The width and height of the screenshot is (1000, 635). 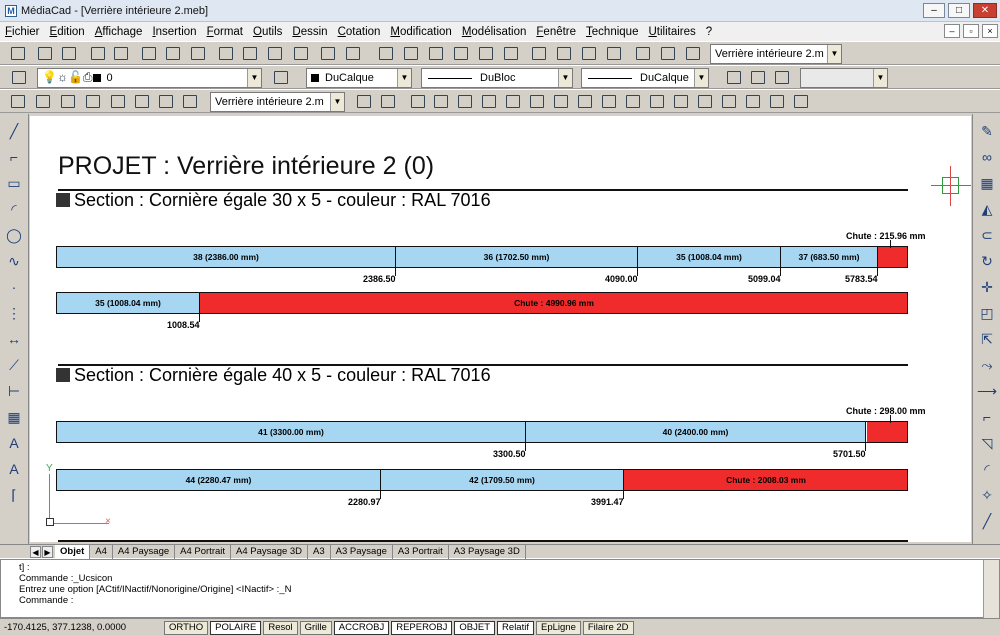 I want to click on cut-icon, so click(x=148, y=53).